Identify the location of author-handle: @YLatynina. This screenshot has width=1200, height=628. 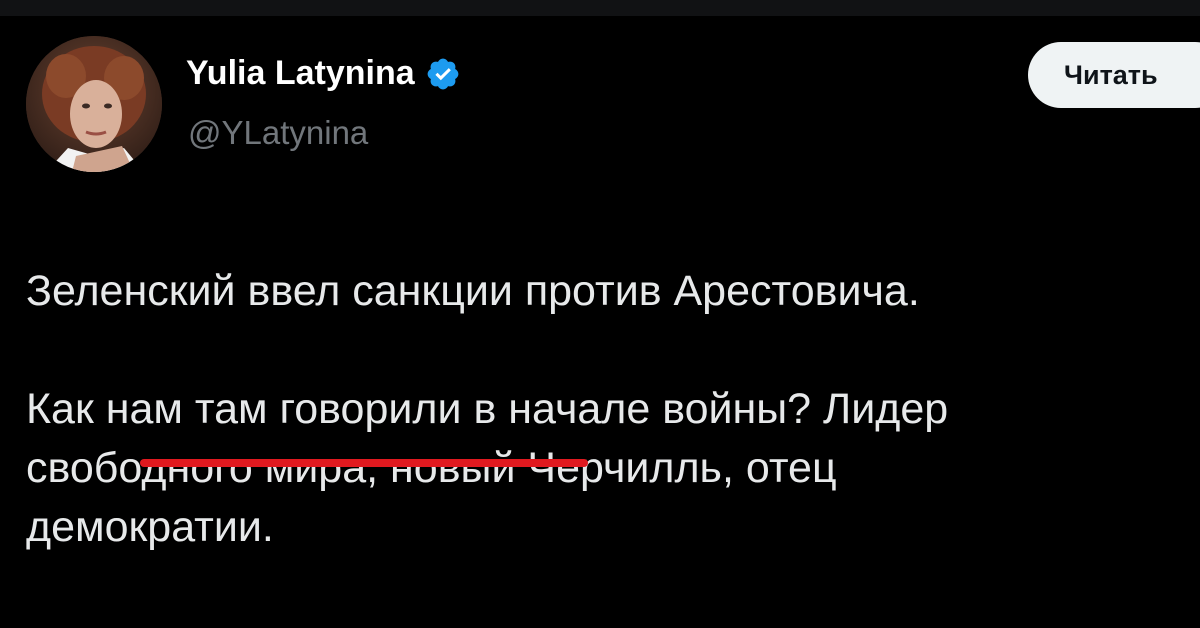
(278, 133).